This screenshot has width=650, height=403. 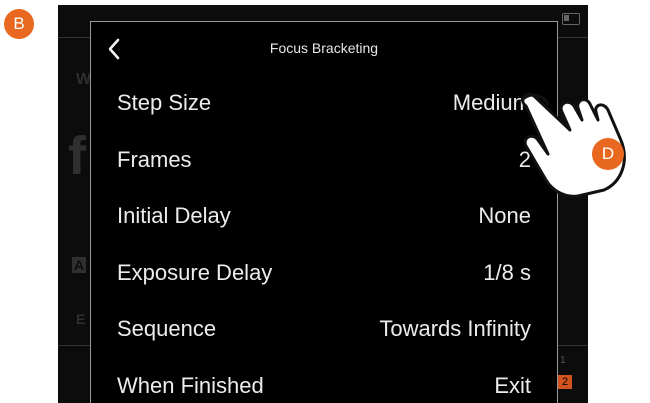 I want to click on tap-hand-icon, so click(x=573, y=145).